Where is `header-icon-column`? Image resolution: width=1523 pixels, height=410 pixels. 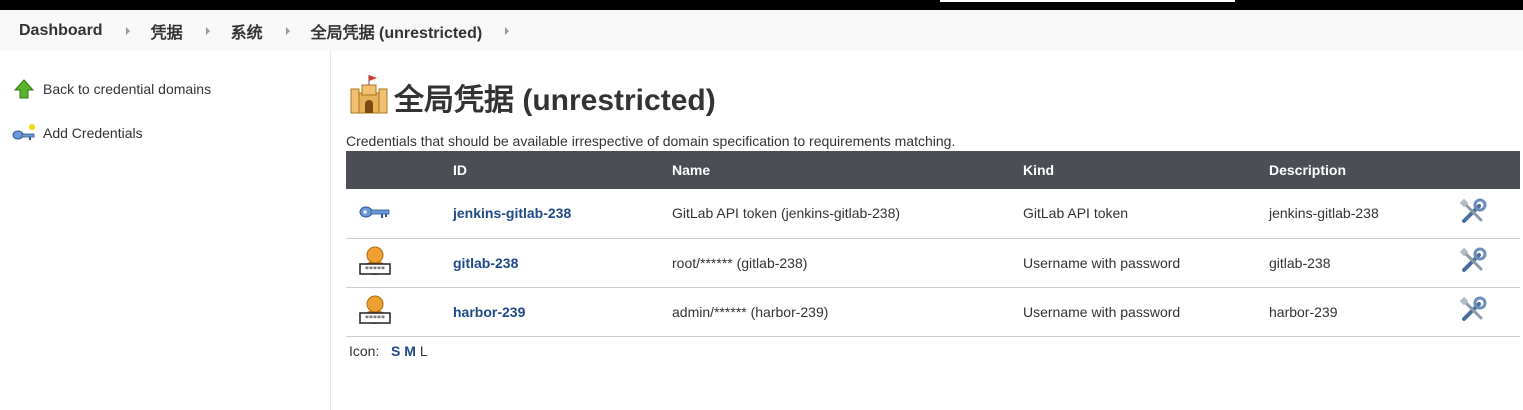
header-icon-column is located at coordinates (399, 170).